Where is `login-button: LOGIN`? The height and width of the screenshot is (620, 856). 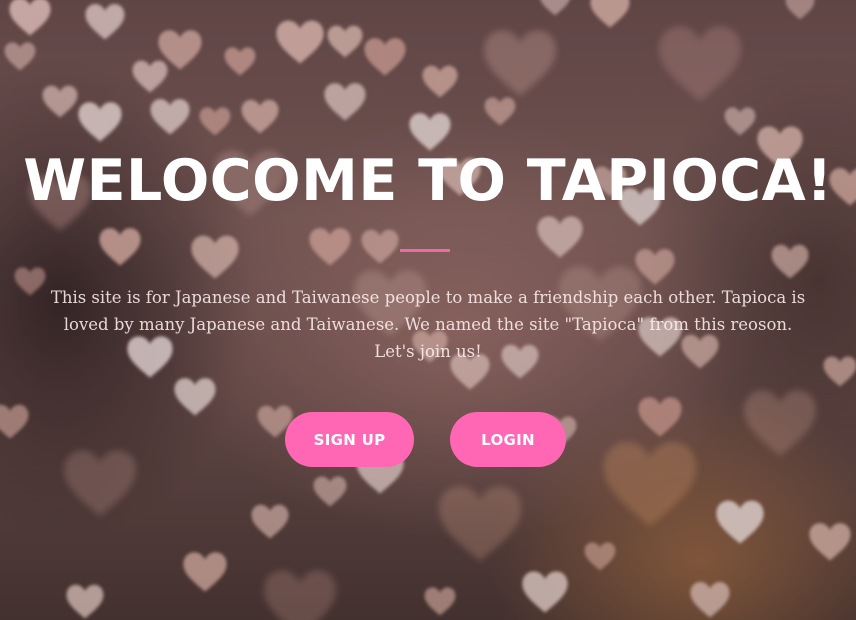
login-button: LOGIN is located at coordinates (508, 439).